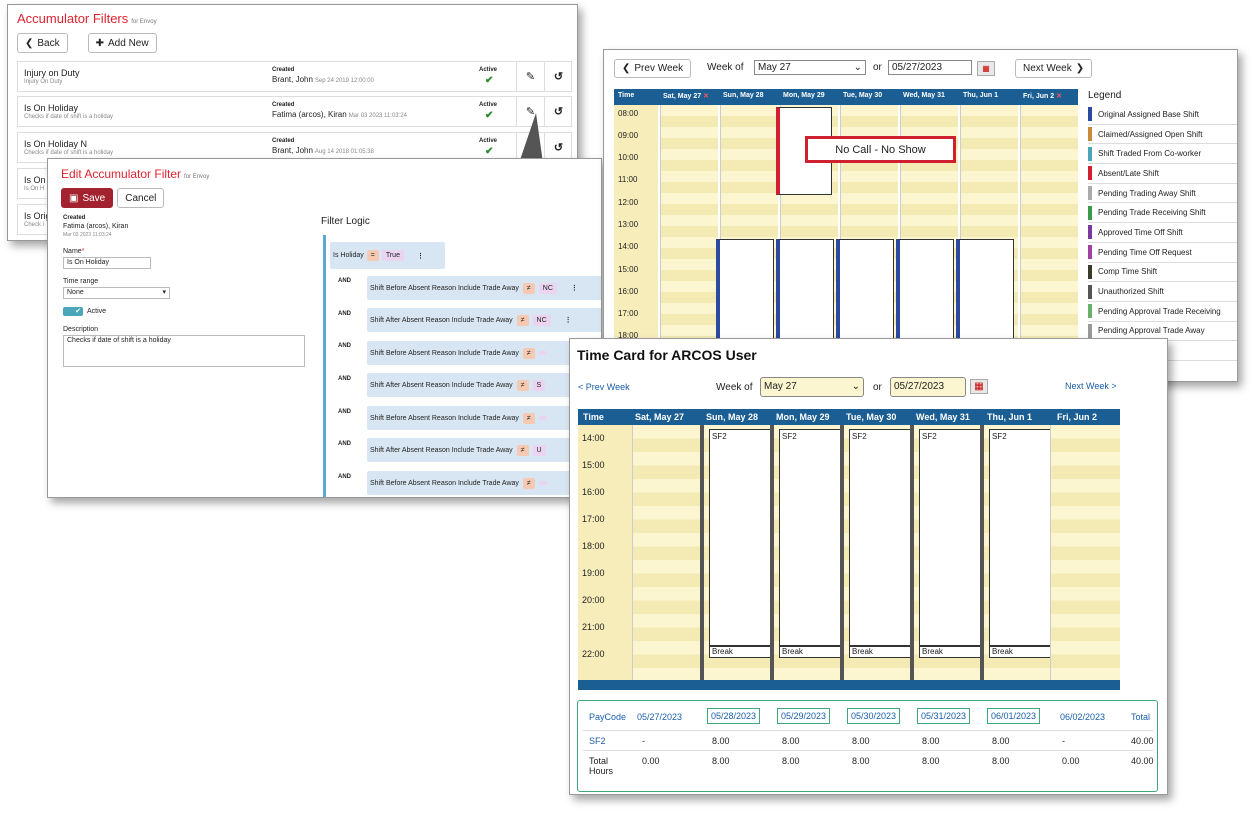 Image resolution: width=1254 pixels, height=814 pixels. Describe the element at coordinates (116, 293) in the screenshot. I see `time-range-select: None ▾` at that location.